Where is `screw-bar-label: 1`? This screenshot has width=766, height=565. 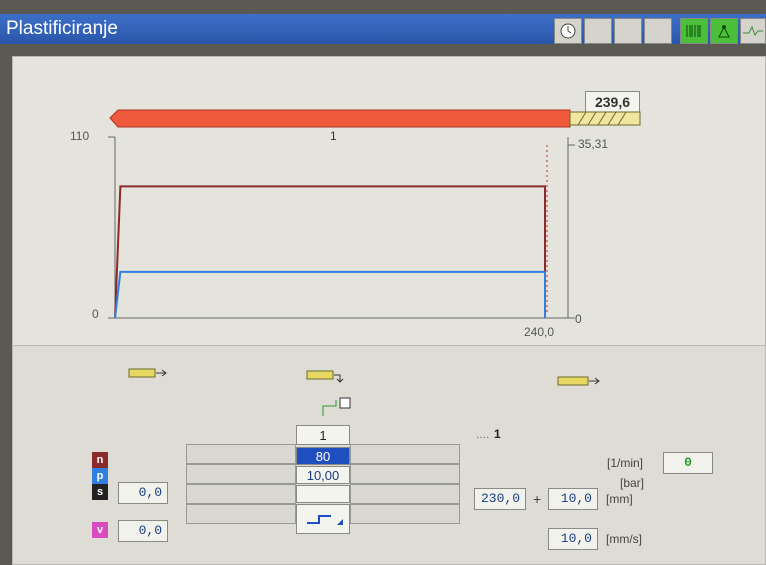 screw-bar-label: 1 is located at coordinates (333, 136).